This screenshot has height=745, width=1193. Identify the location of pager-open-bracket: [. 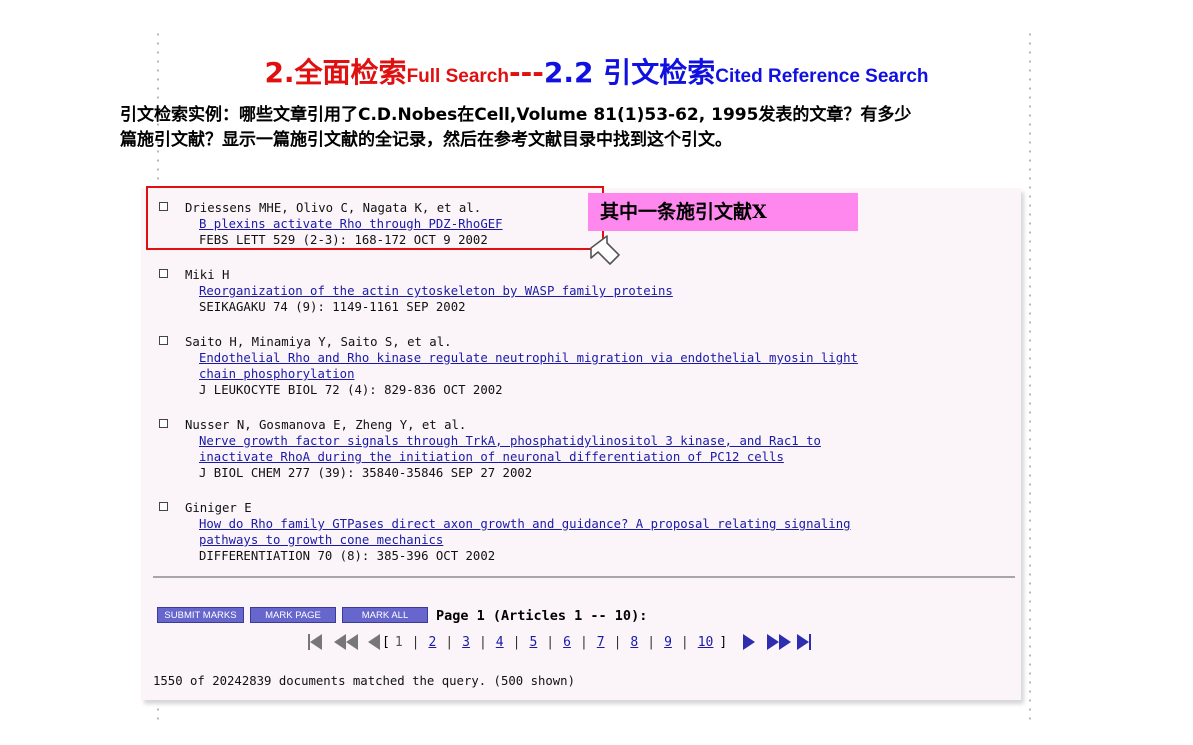
(386, 642).